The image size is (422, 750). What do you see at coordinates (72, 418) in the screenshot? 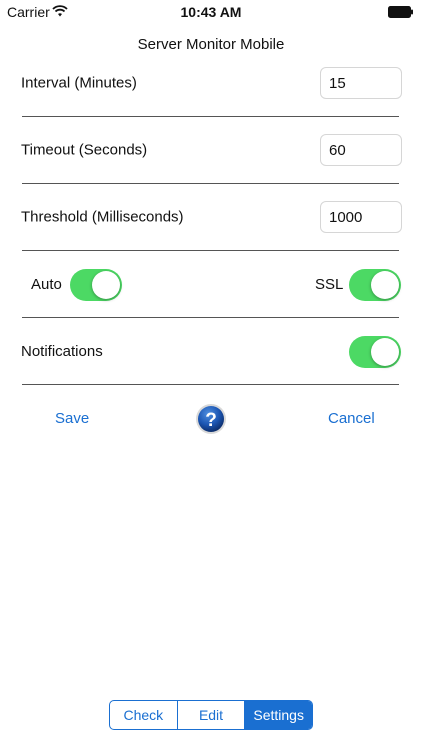
I see `save-button: Save` at bounding box center [72, 418].